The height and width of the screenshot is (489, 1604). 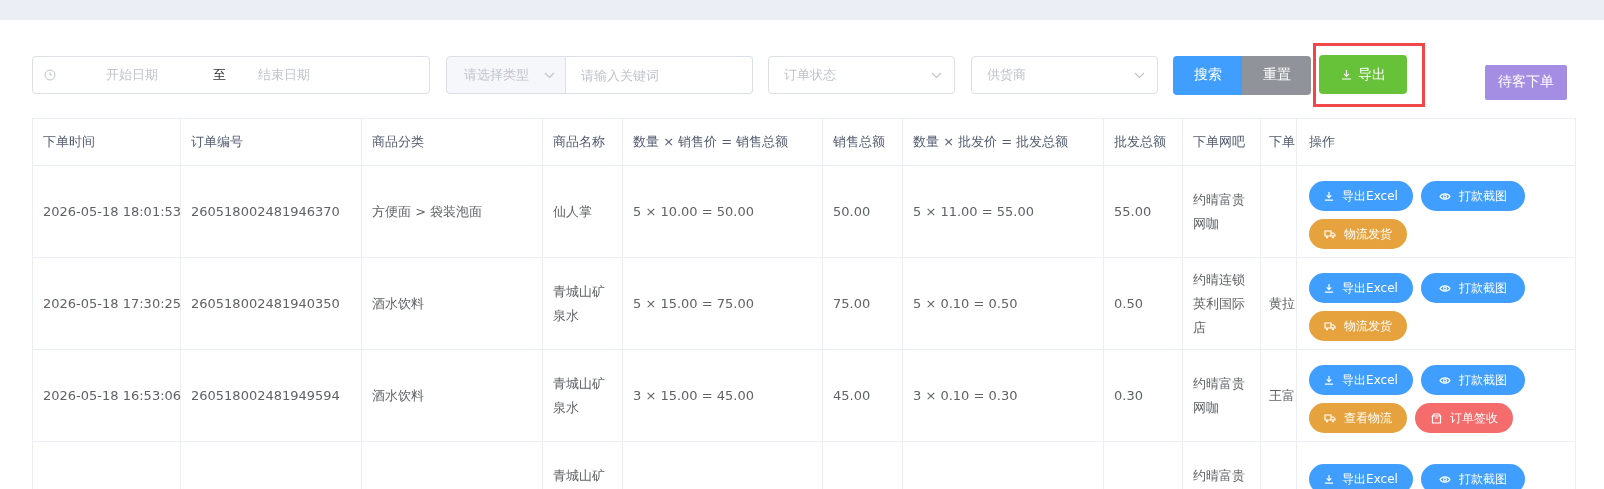 I want to click on table-cell: 2026-05-18 17:30:25, so click(x=111, y=303).